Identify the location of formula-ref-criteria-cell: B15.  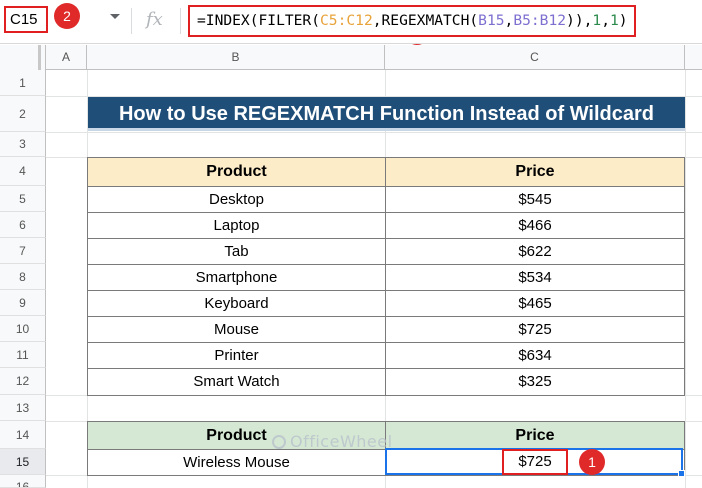
(491, 20).